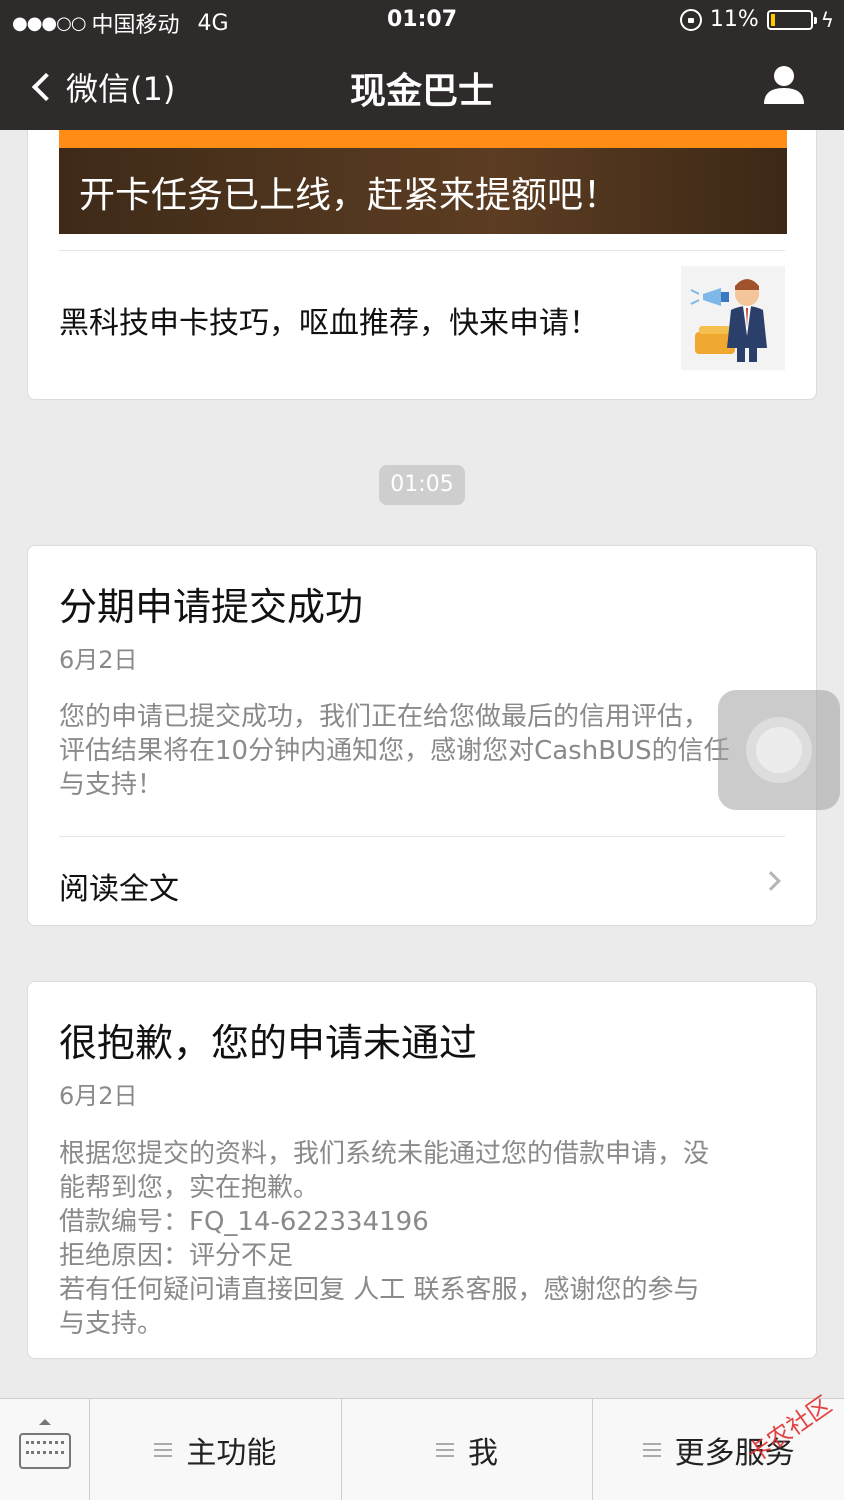  Describe the element at coordinates (422, 485) in the screenshot. I see `message-timestamp: 01:05` at that location.